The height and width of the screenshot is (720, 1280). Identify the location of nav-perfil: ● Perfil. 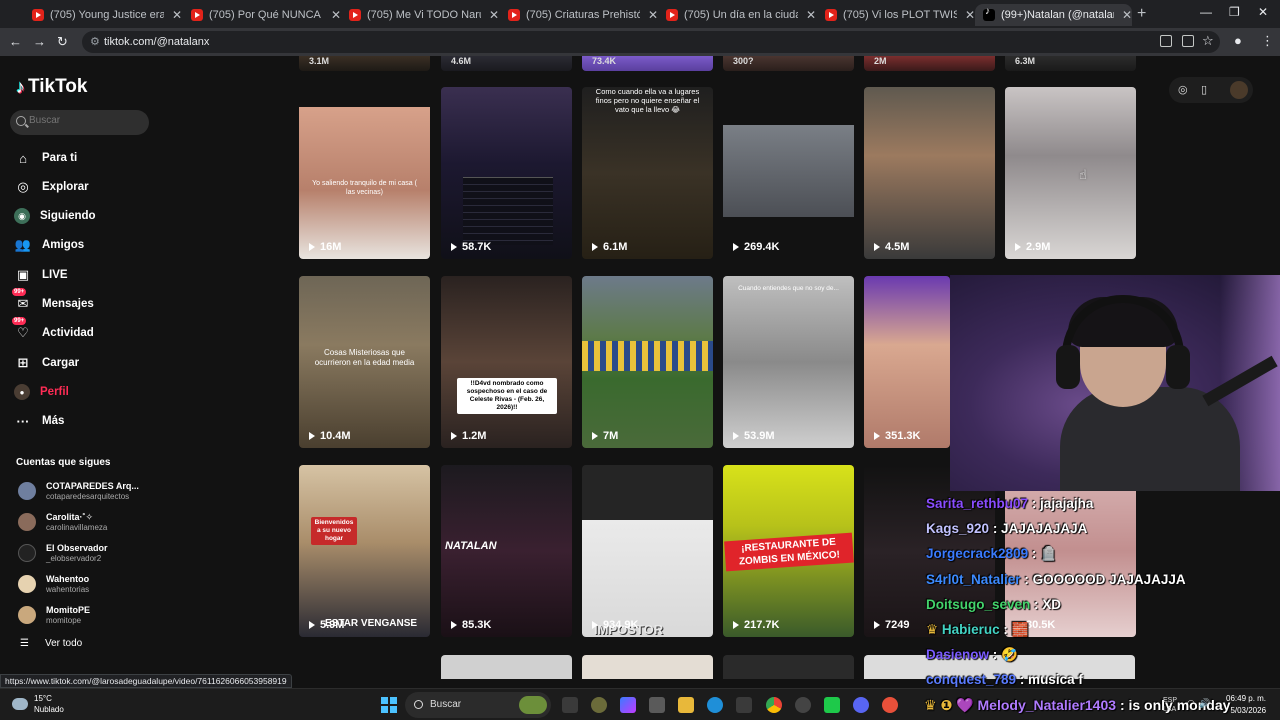
(41, 392).